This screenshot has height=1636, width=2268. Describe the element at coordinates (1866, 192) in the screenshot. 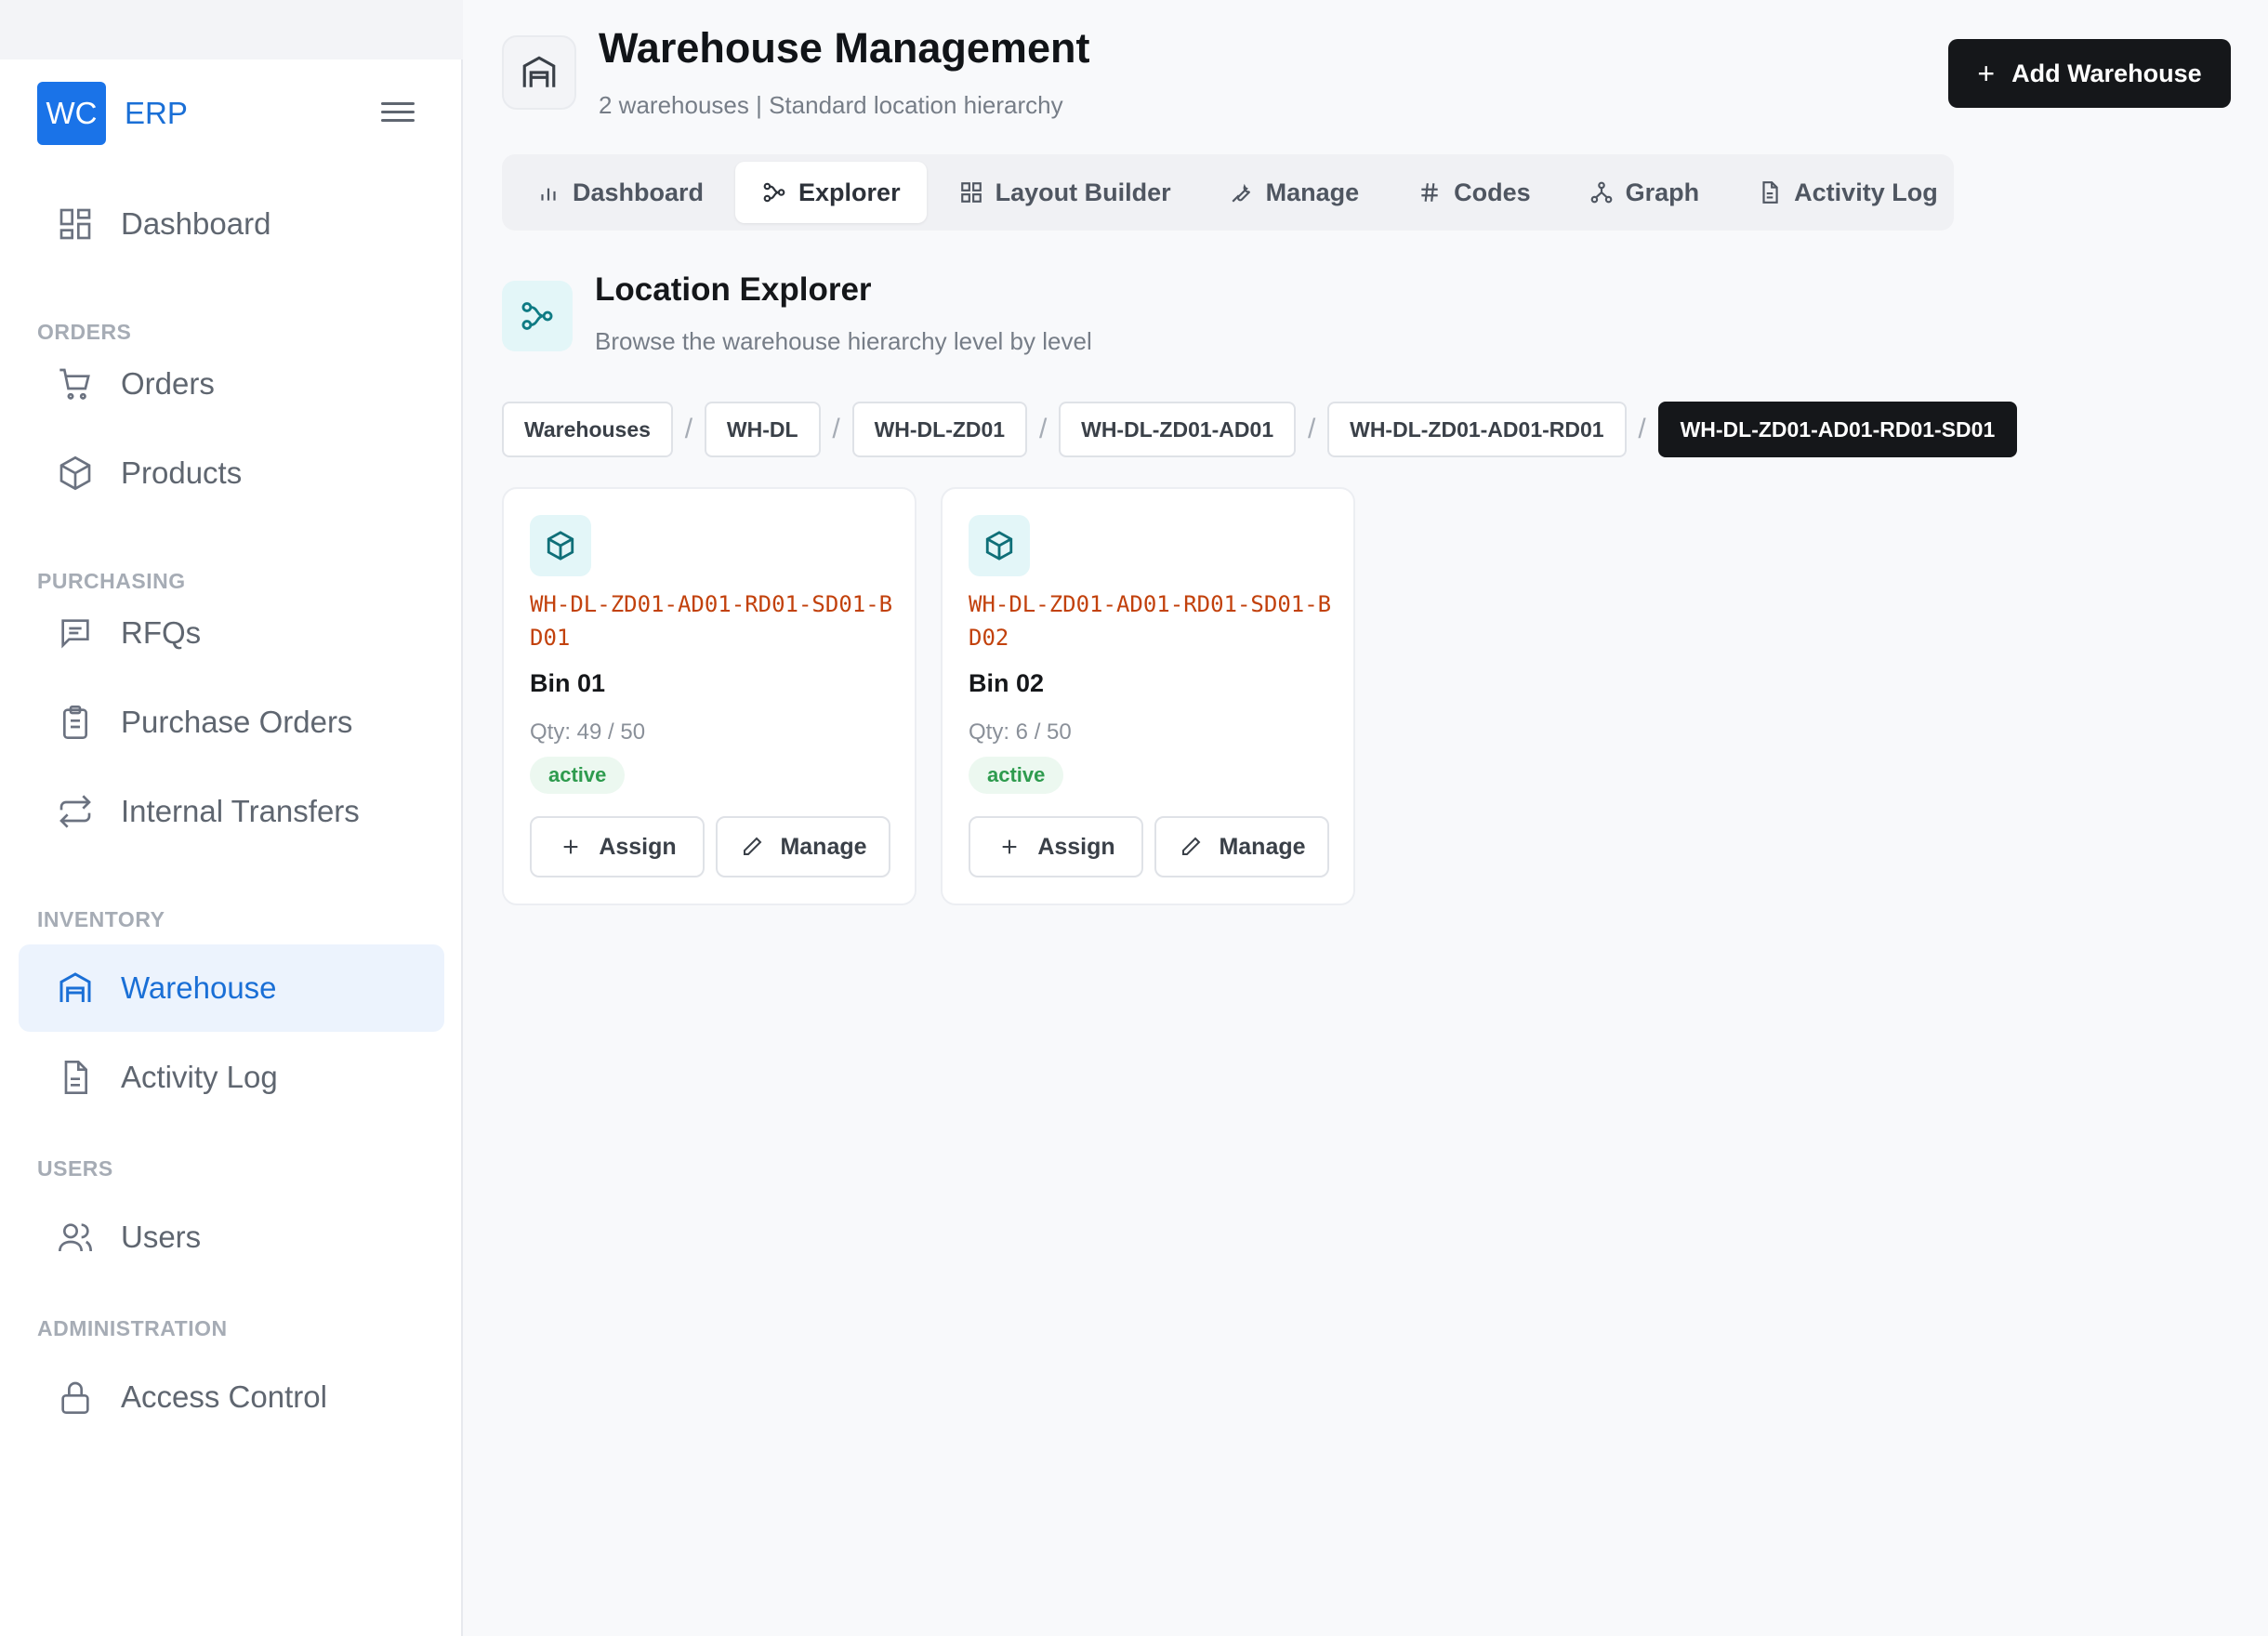

I see `tab-label: Activity Log` at that location.